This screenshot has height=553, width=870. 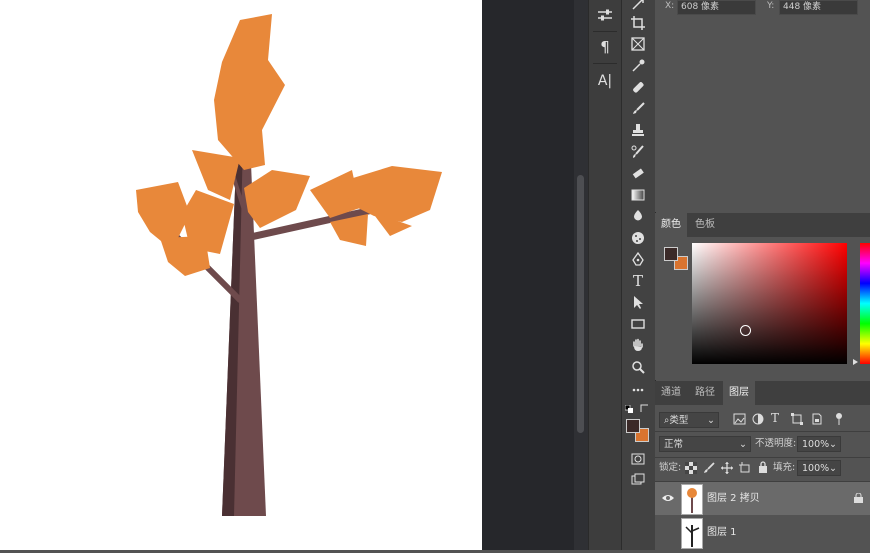 What do you see at coordinates (762, 225) in the screenshot?
I see `color-panel-tabs: 颜色 色板` at bounding box center [762, 225].